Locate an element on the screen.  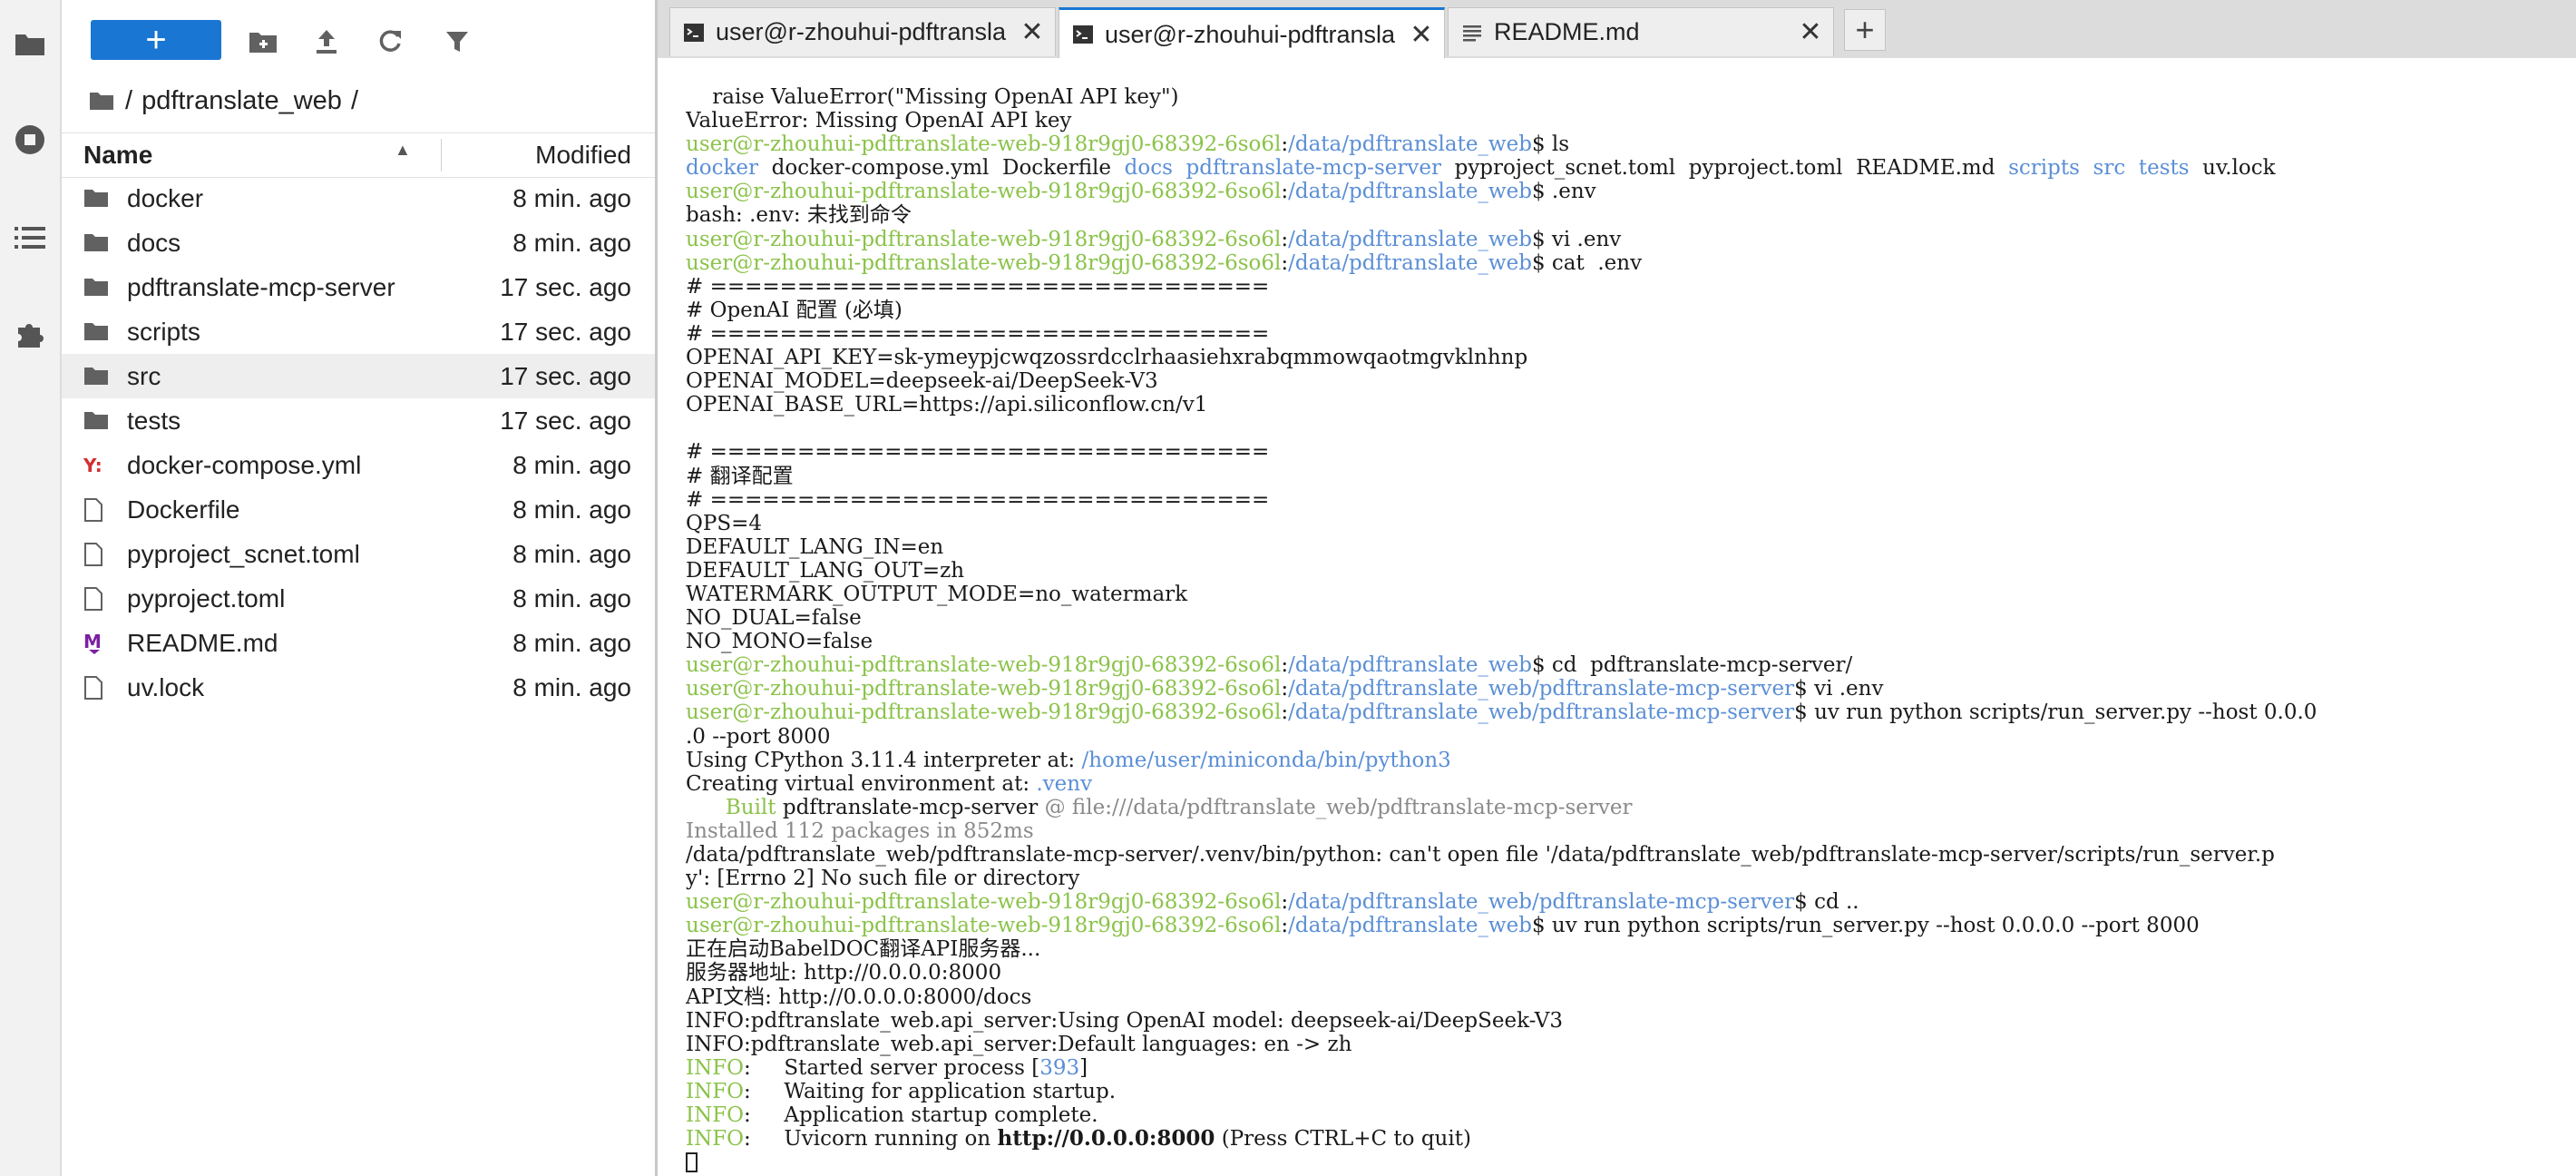
terminal-text: $ ls is located at coordinates (1550, 144).